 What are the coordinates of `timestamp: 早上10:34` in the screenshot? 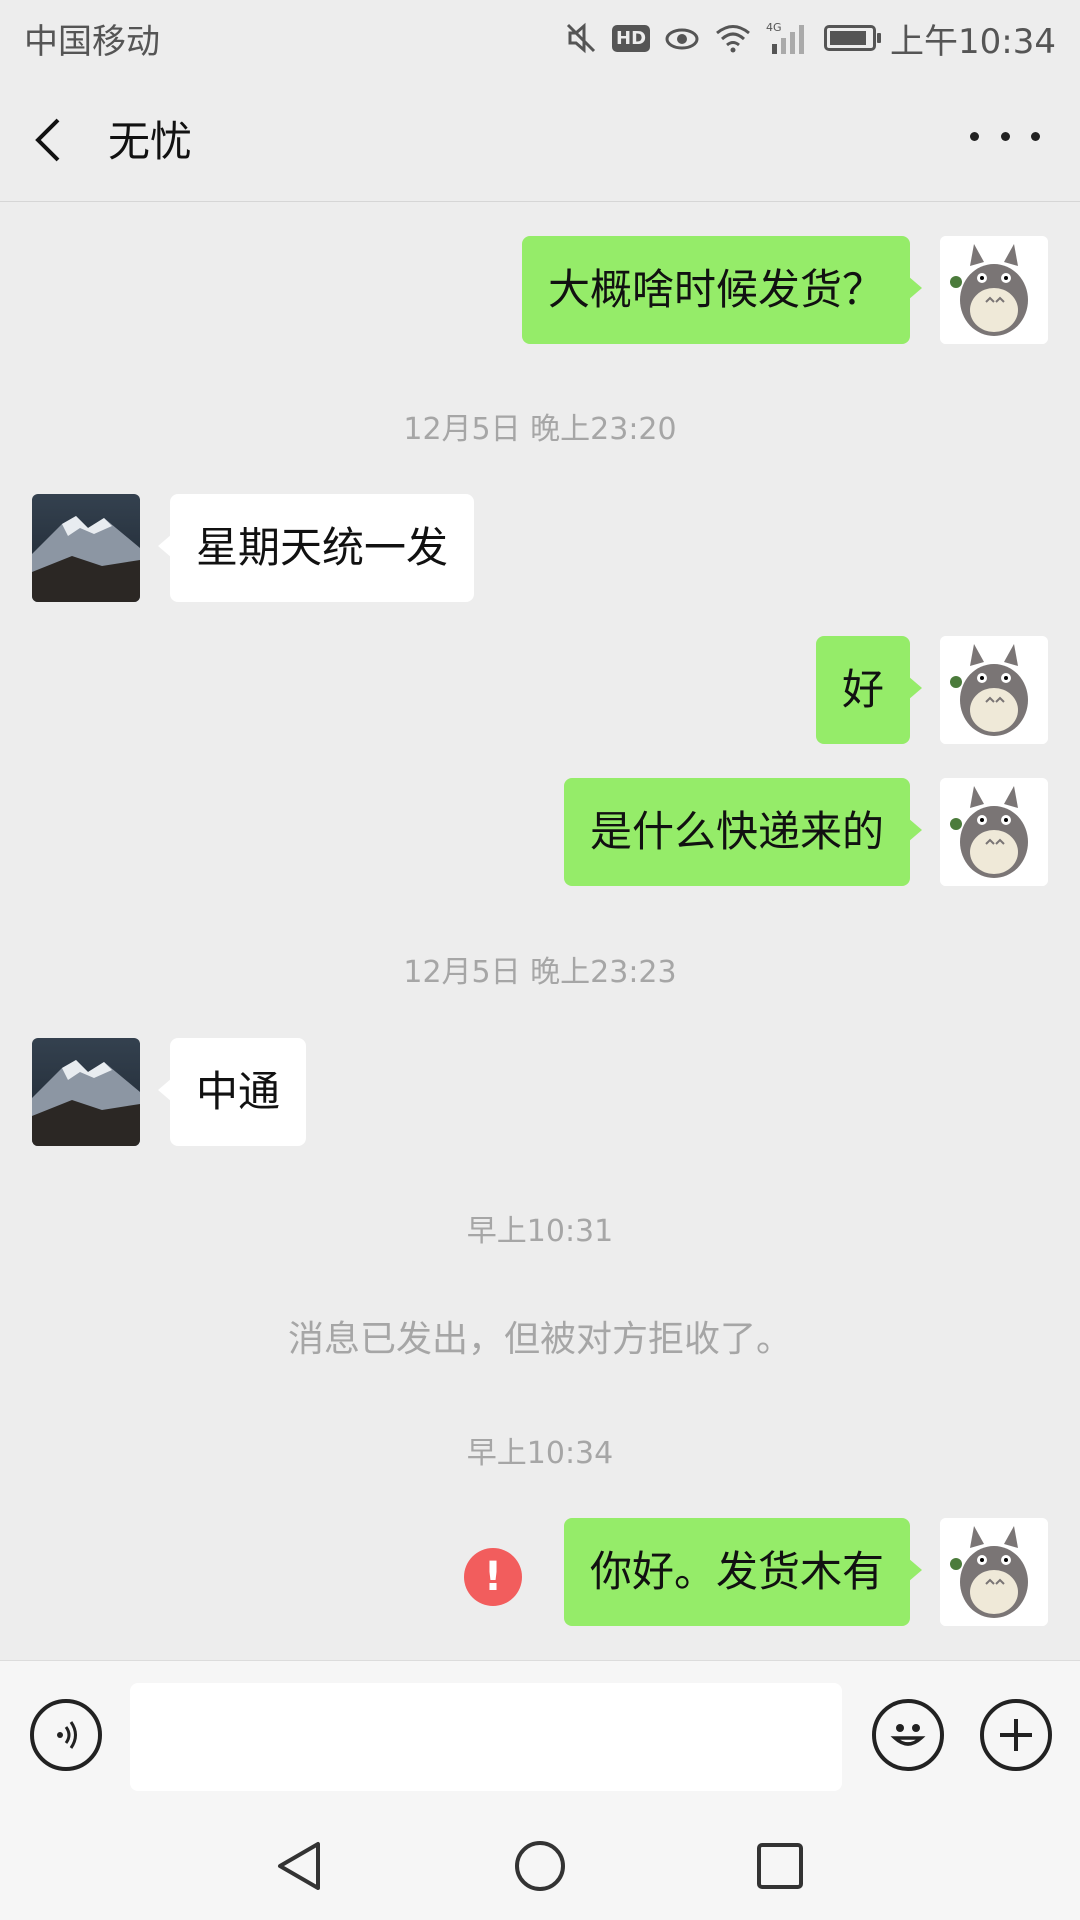 It's located at (540, 1453).